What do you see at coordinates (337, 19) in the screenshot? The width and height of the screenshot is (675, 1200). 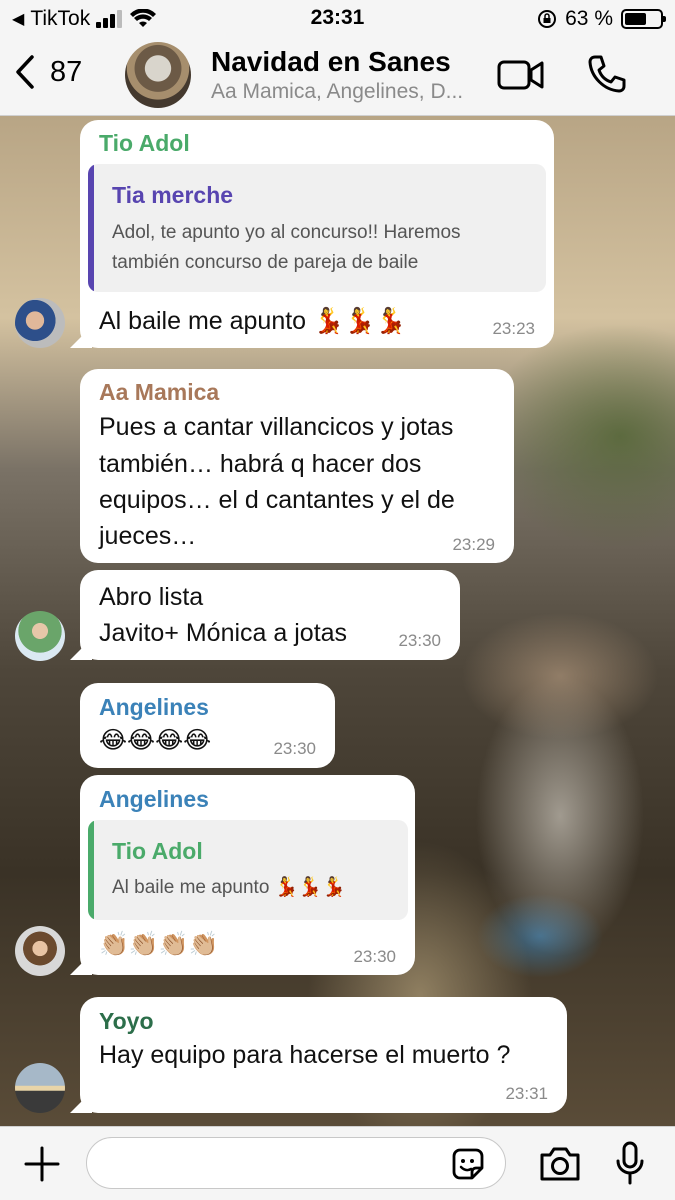 I see `status-bar: ◀ TikTok 23:31 63 %` at bounding box center [337, 19].